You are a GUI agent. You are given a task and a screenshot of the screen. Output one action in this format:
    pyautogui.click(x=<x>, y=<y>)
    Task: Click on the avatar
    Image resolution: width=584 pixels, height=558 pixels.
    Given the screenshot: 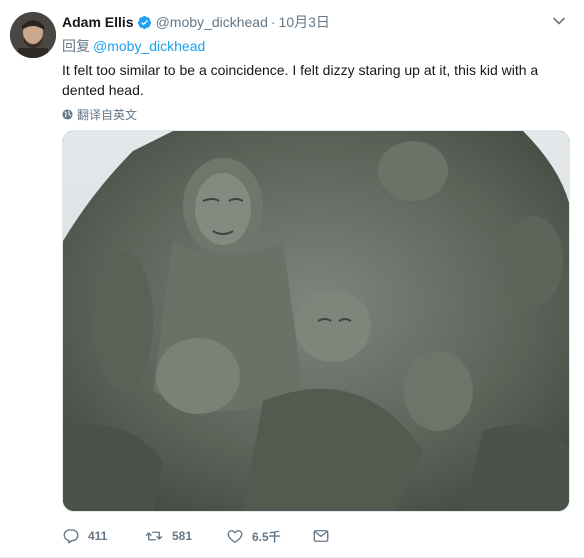 What is the action you would take?
    pyautogui.click(x=33, y=35)
    